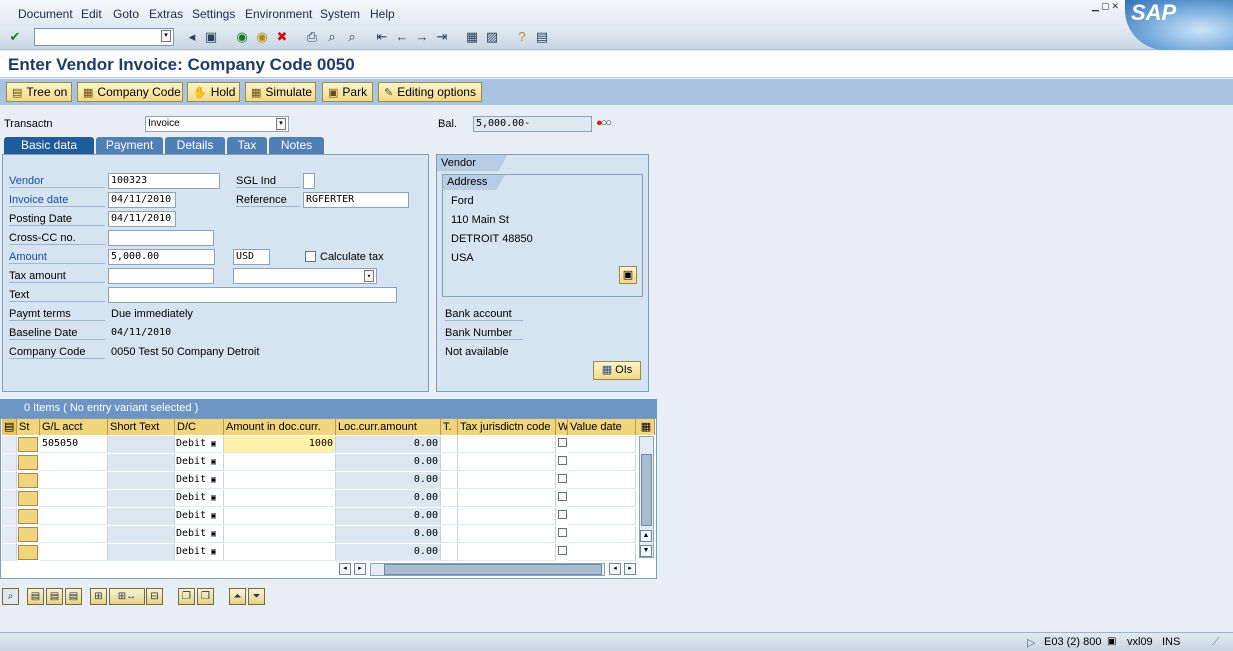 The image size is (1233, 651). What do you see at coordinates (345, 569) in the screenshot?
I see `scroll-left-first-icon: ◂` at bounding box center [345, 569].